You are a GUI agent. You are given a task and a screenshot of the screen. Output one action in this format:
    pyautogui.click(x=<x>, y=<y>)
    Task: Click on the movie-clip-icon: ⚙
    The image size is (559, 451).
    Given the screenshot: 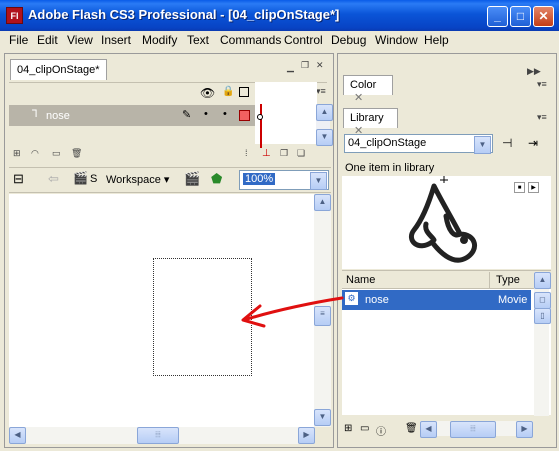 What is the action you would take?
    pyautogui.click(x=351, y=298)
    